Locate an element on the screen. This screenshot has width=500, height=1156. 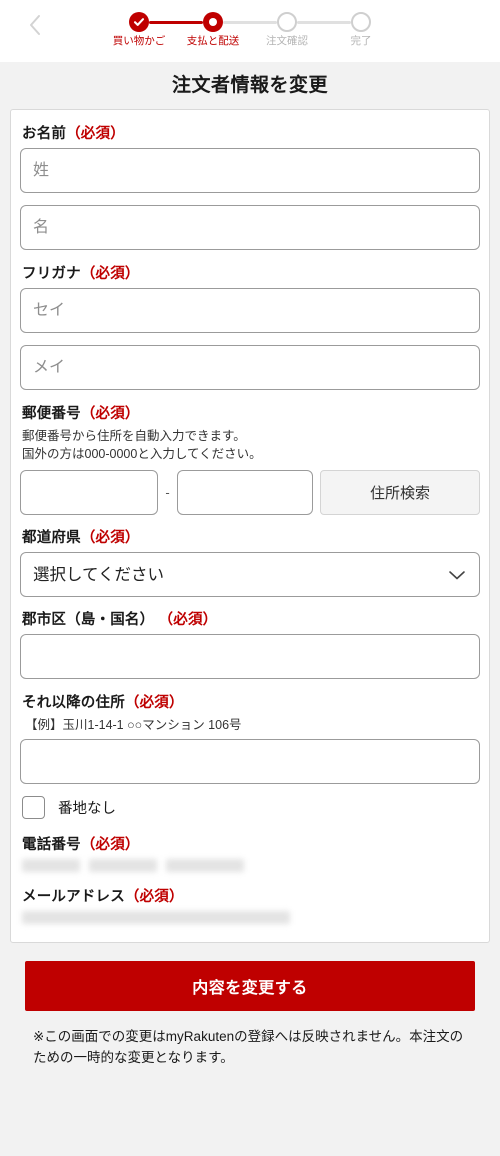
address-rest-input is located at coordinates (250, 762).